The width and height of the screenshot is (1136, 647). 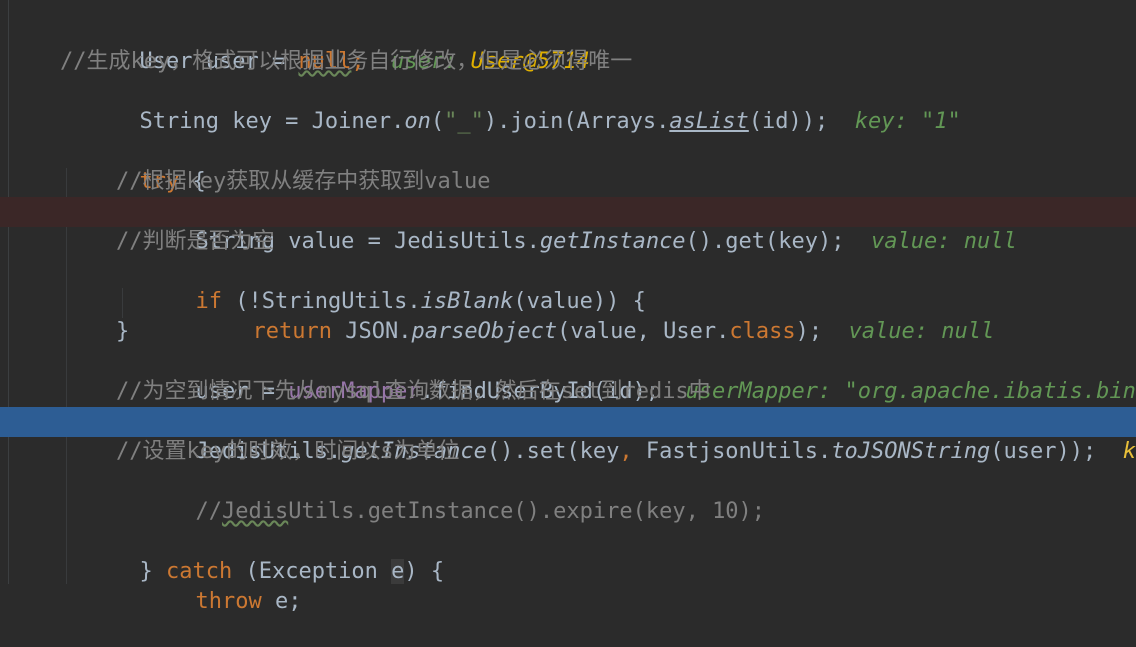 What do you see at coordinates (568, 332) in the screenshot?
I see `code-line-10: }` at bounding box center [568, 332].